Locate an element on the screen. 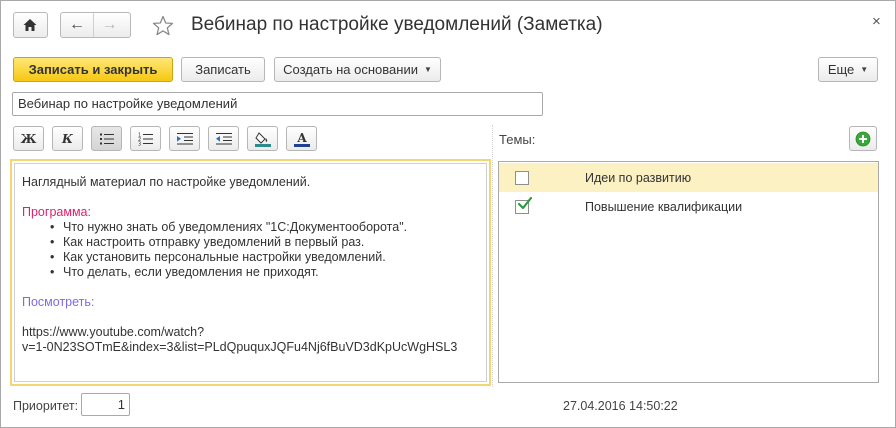  bulleted-list-button is located at coordinates (106, 138).